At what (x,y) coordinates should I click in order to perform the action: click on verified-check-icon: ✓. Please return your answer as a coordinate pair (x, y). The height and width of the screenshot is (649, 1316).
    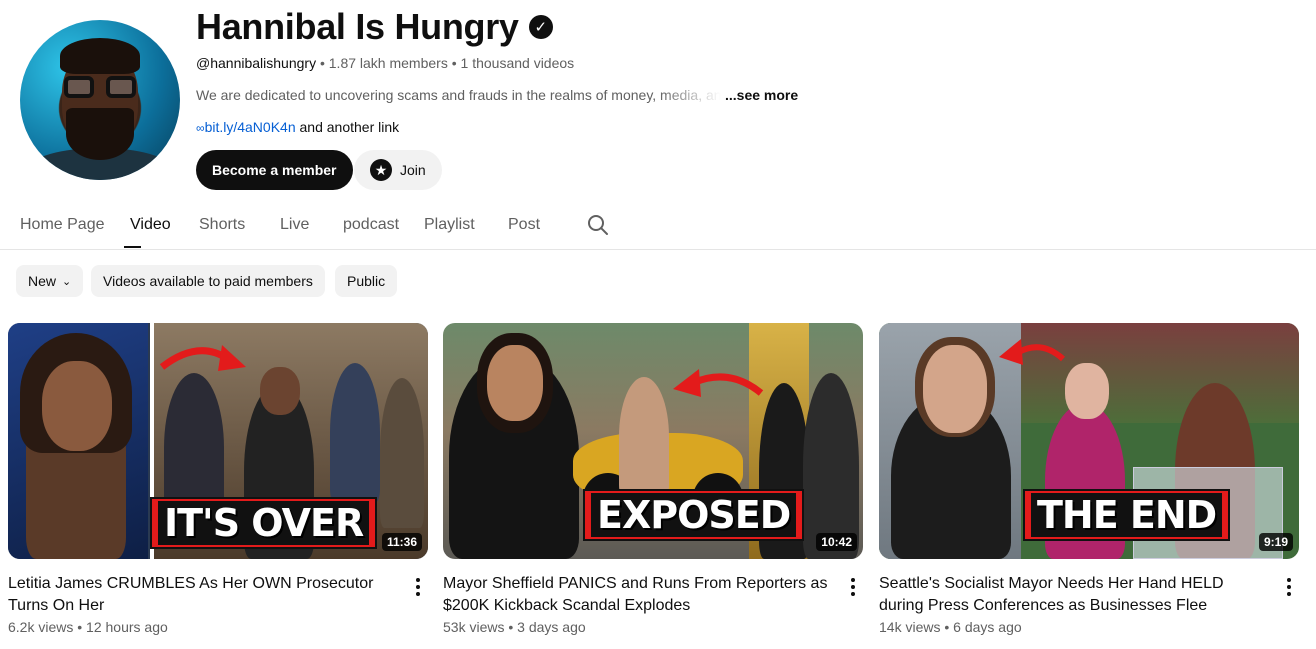
    Looking at the image, I should click on (540, 27).